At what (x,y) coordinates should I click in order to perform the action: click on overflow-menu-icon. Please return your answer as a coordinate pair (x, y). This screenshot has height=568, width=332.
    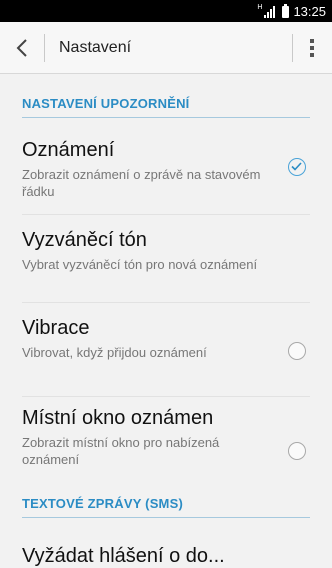
    Looking at the image, I should click on (312, 47).